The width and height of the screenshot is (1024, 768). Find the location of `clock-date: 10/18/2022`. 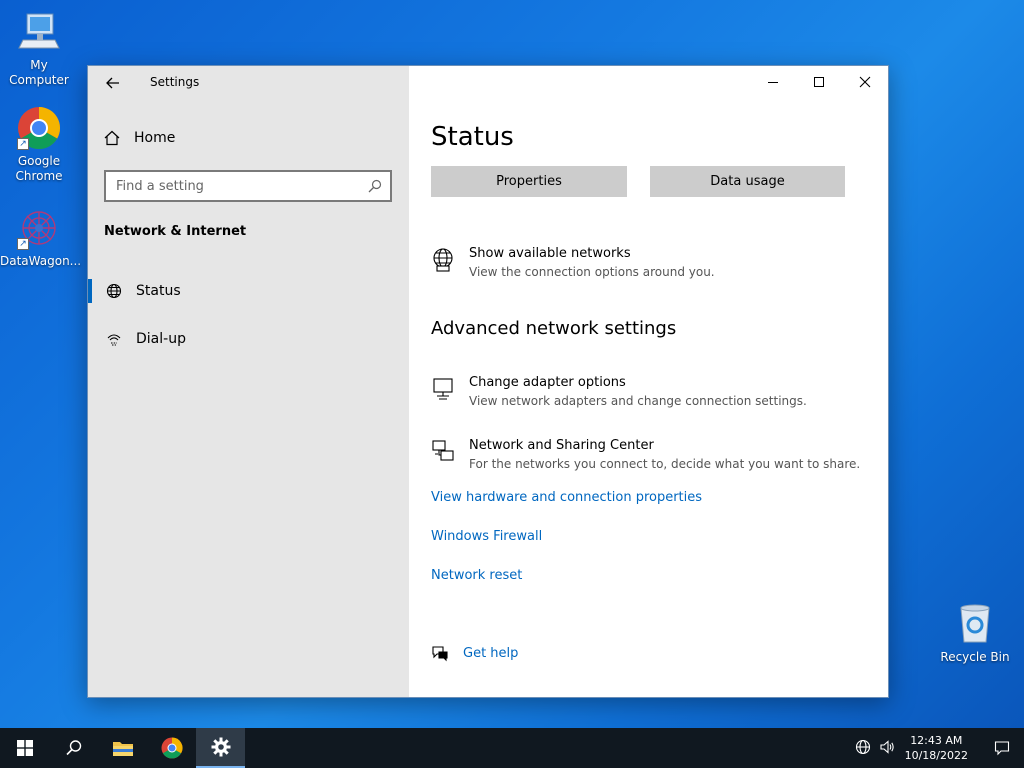

clock-date: 10/18/2022 is located at coordinates (936, 755).